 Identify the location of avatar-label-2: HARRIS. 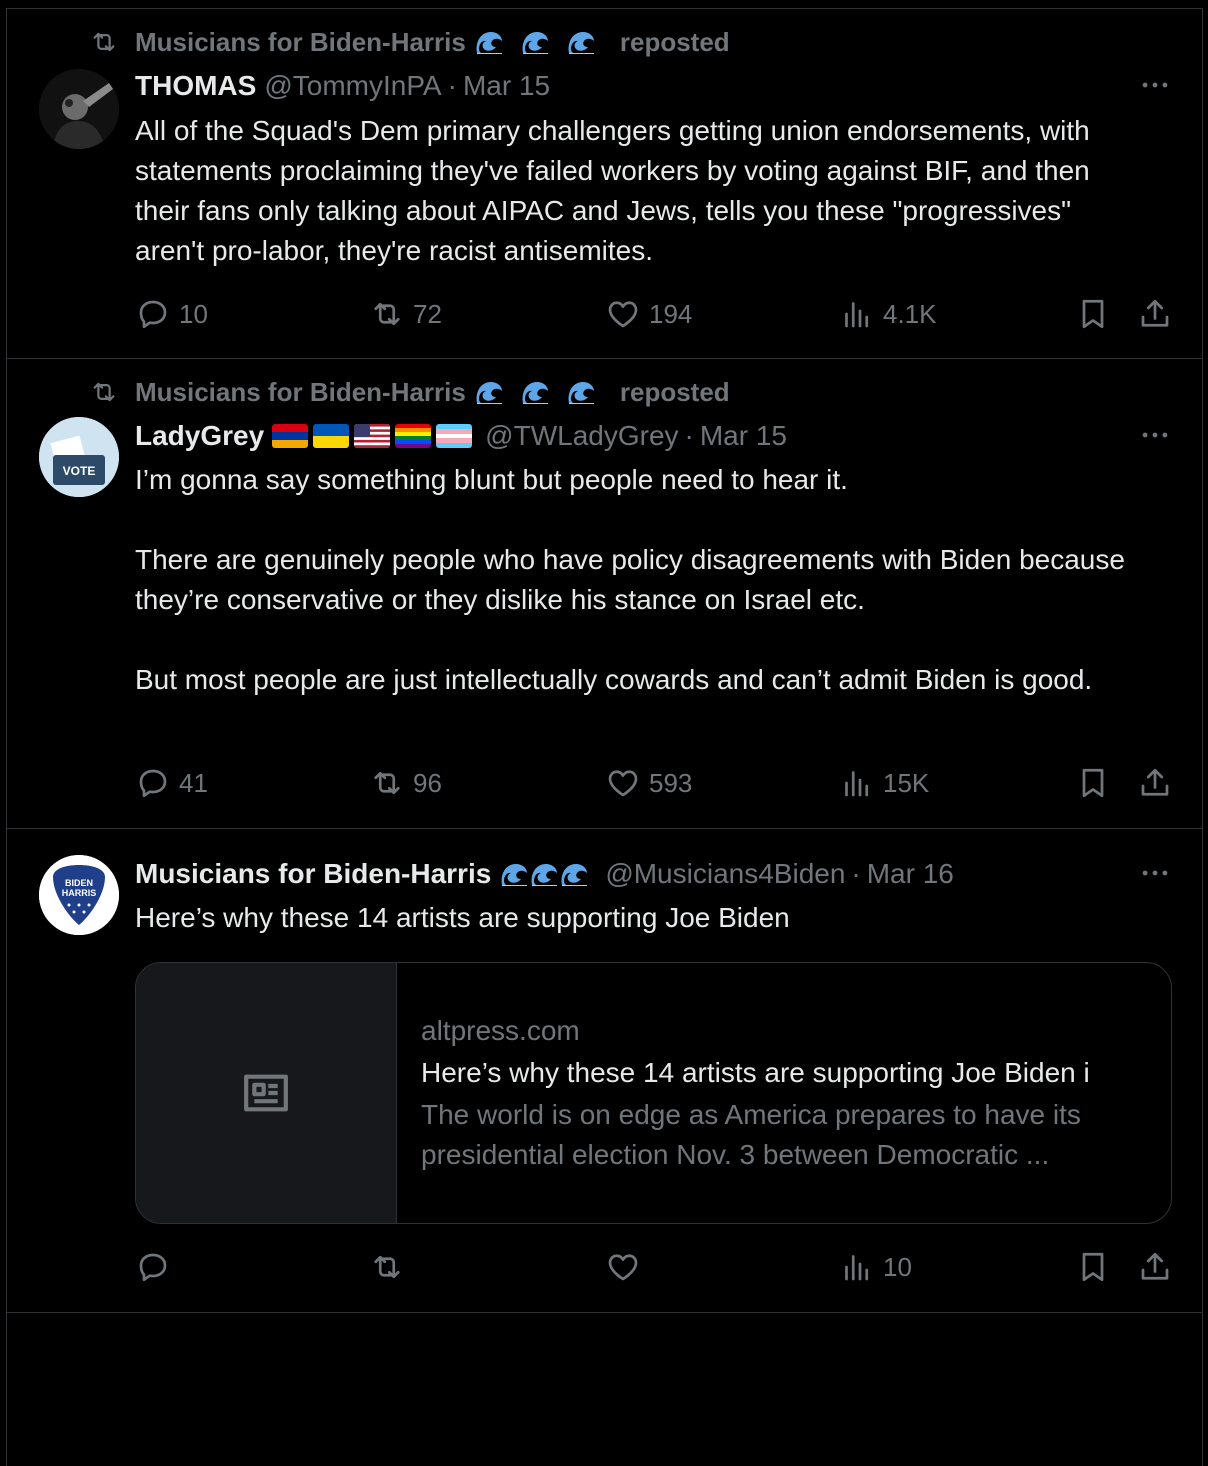
(79, 893).